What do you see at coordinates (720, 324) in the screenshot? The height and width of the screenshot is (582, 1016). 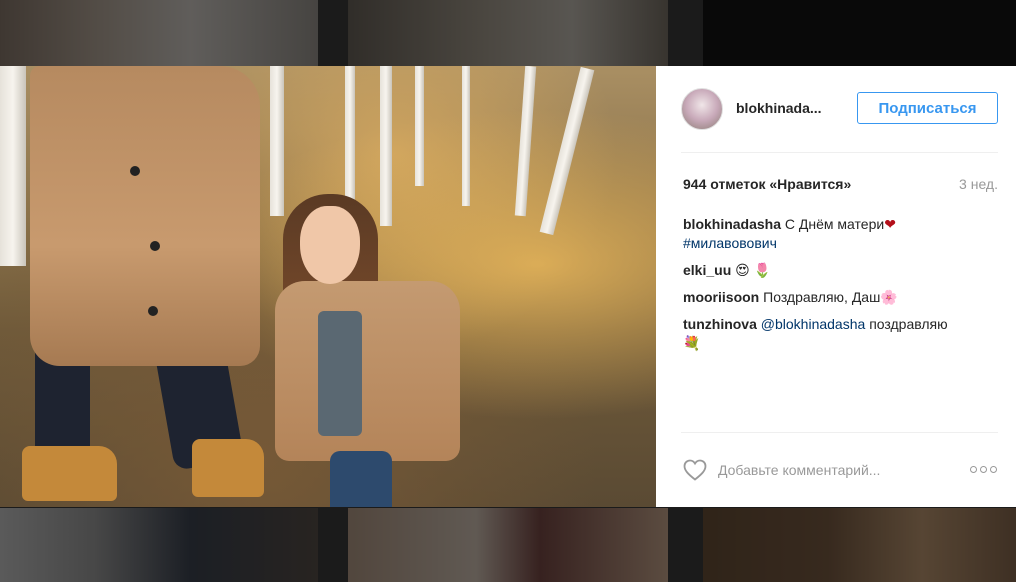 I see `comment-author: tunzhinova` at bounding box center [720, 324].